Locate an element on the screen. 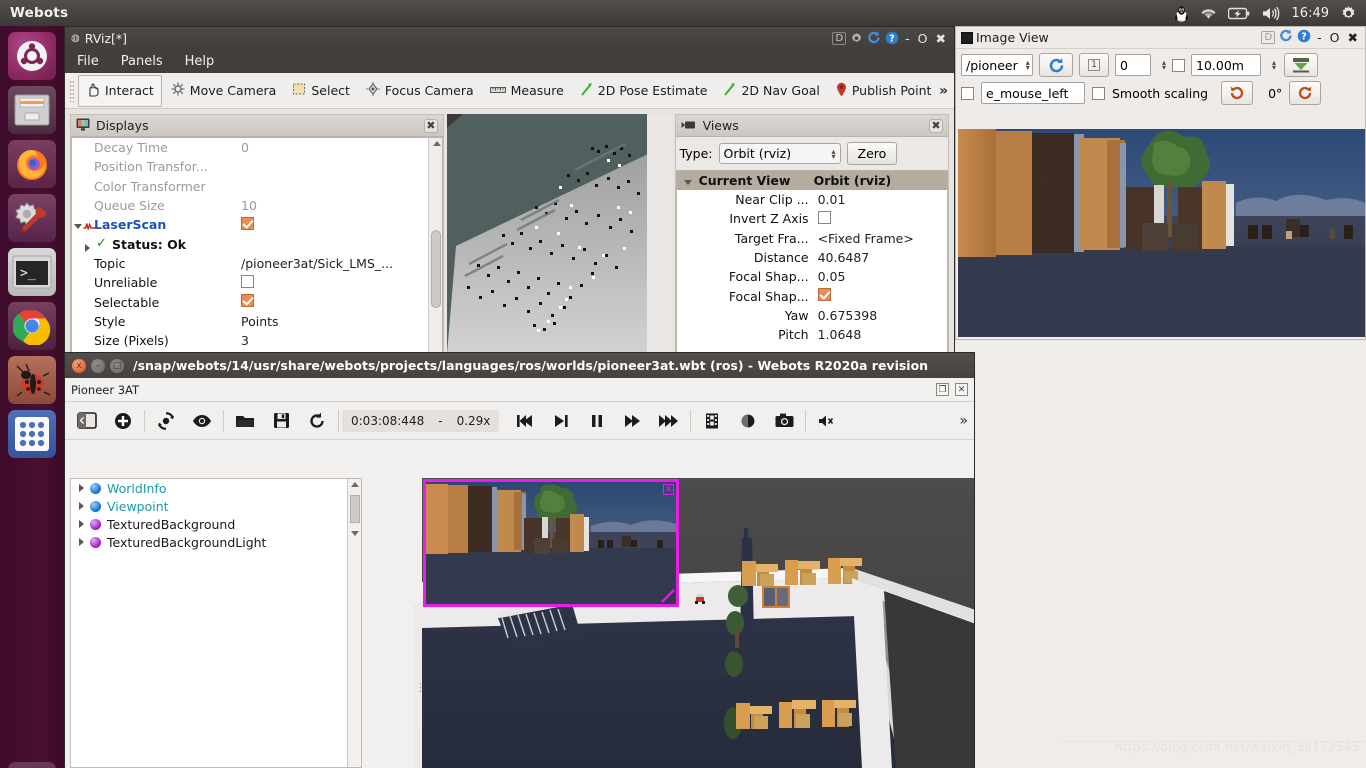  table-row: Style Points is located at coordinates (250, 321).